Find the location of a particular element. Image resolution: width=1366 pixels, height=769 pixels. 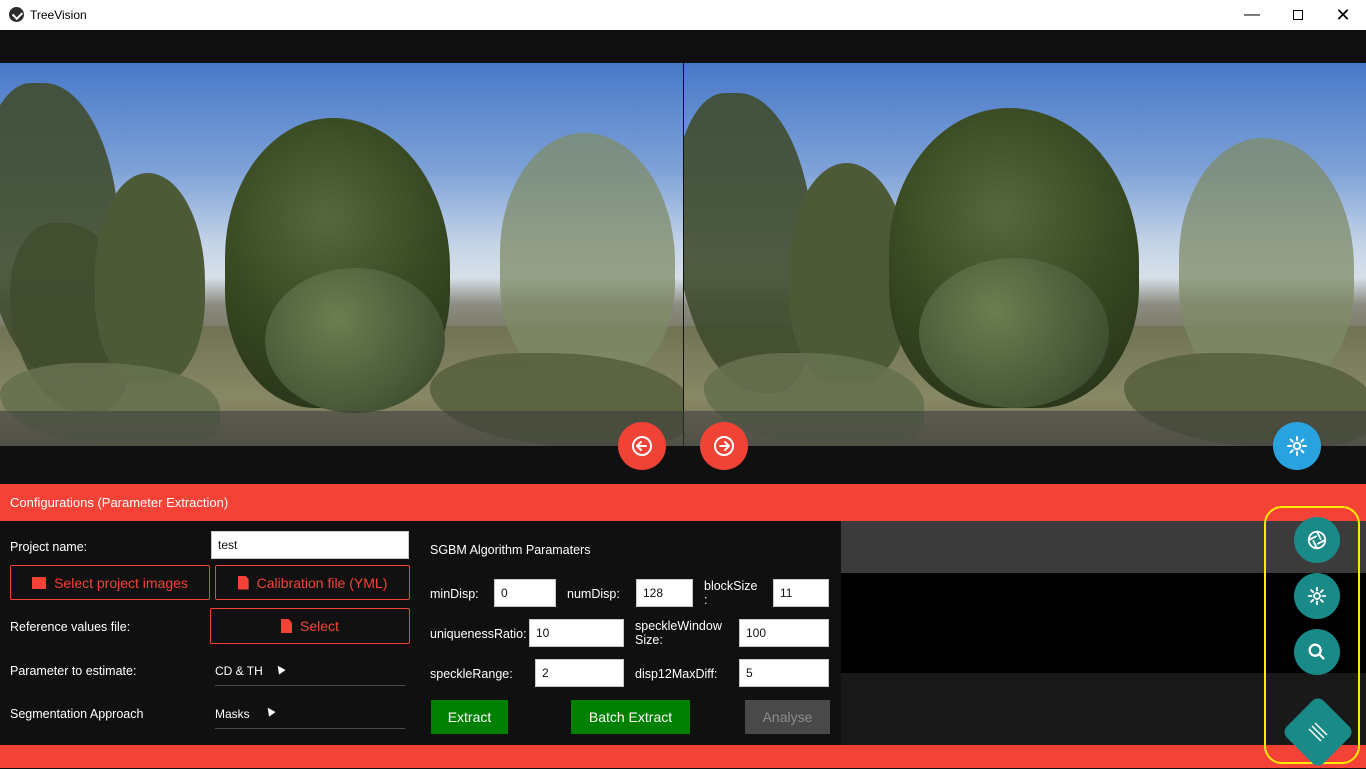

previous-image-button is located at coordinates (642, 446).